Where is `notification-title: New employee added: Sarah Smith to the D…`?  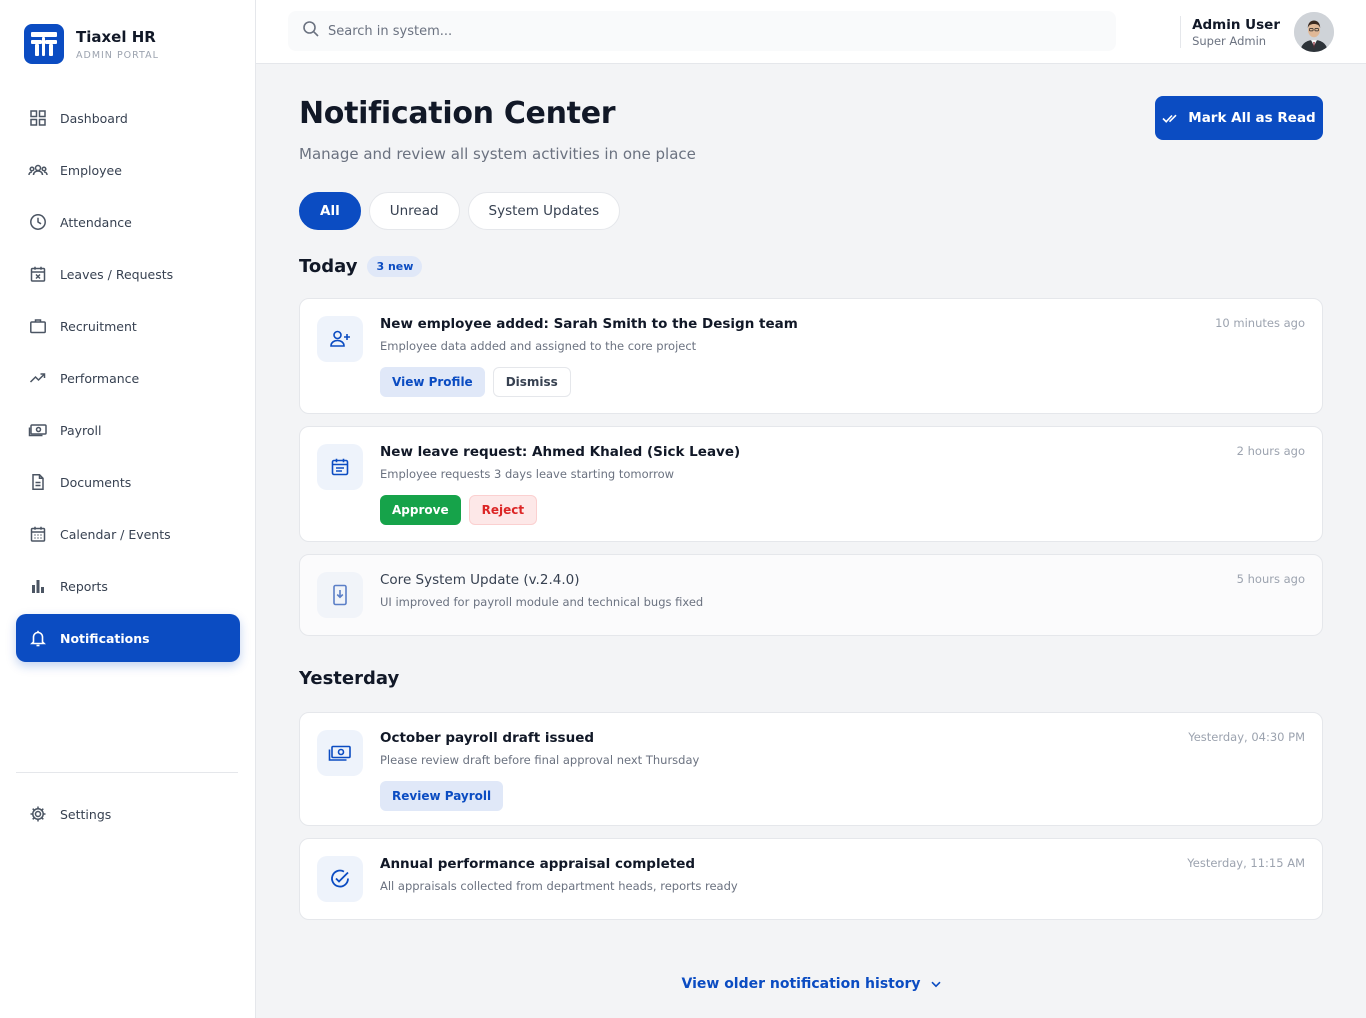
notification-title: New employee added: Sarah Smith to the D… is located at coordinates (589, 324).